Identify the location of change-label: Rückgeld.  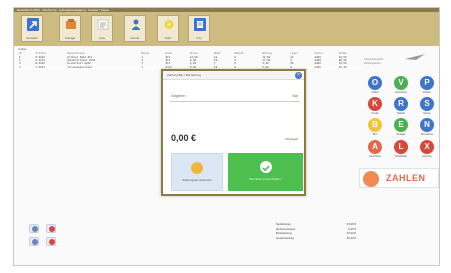
(291, 139).